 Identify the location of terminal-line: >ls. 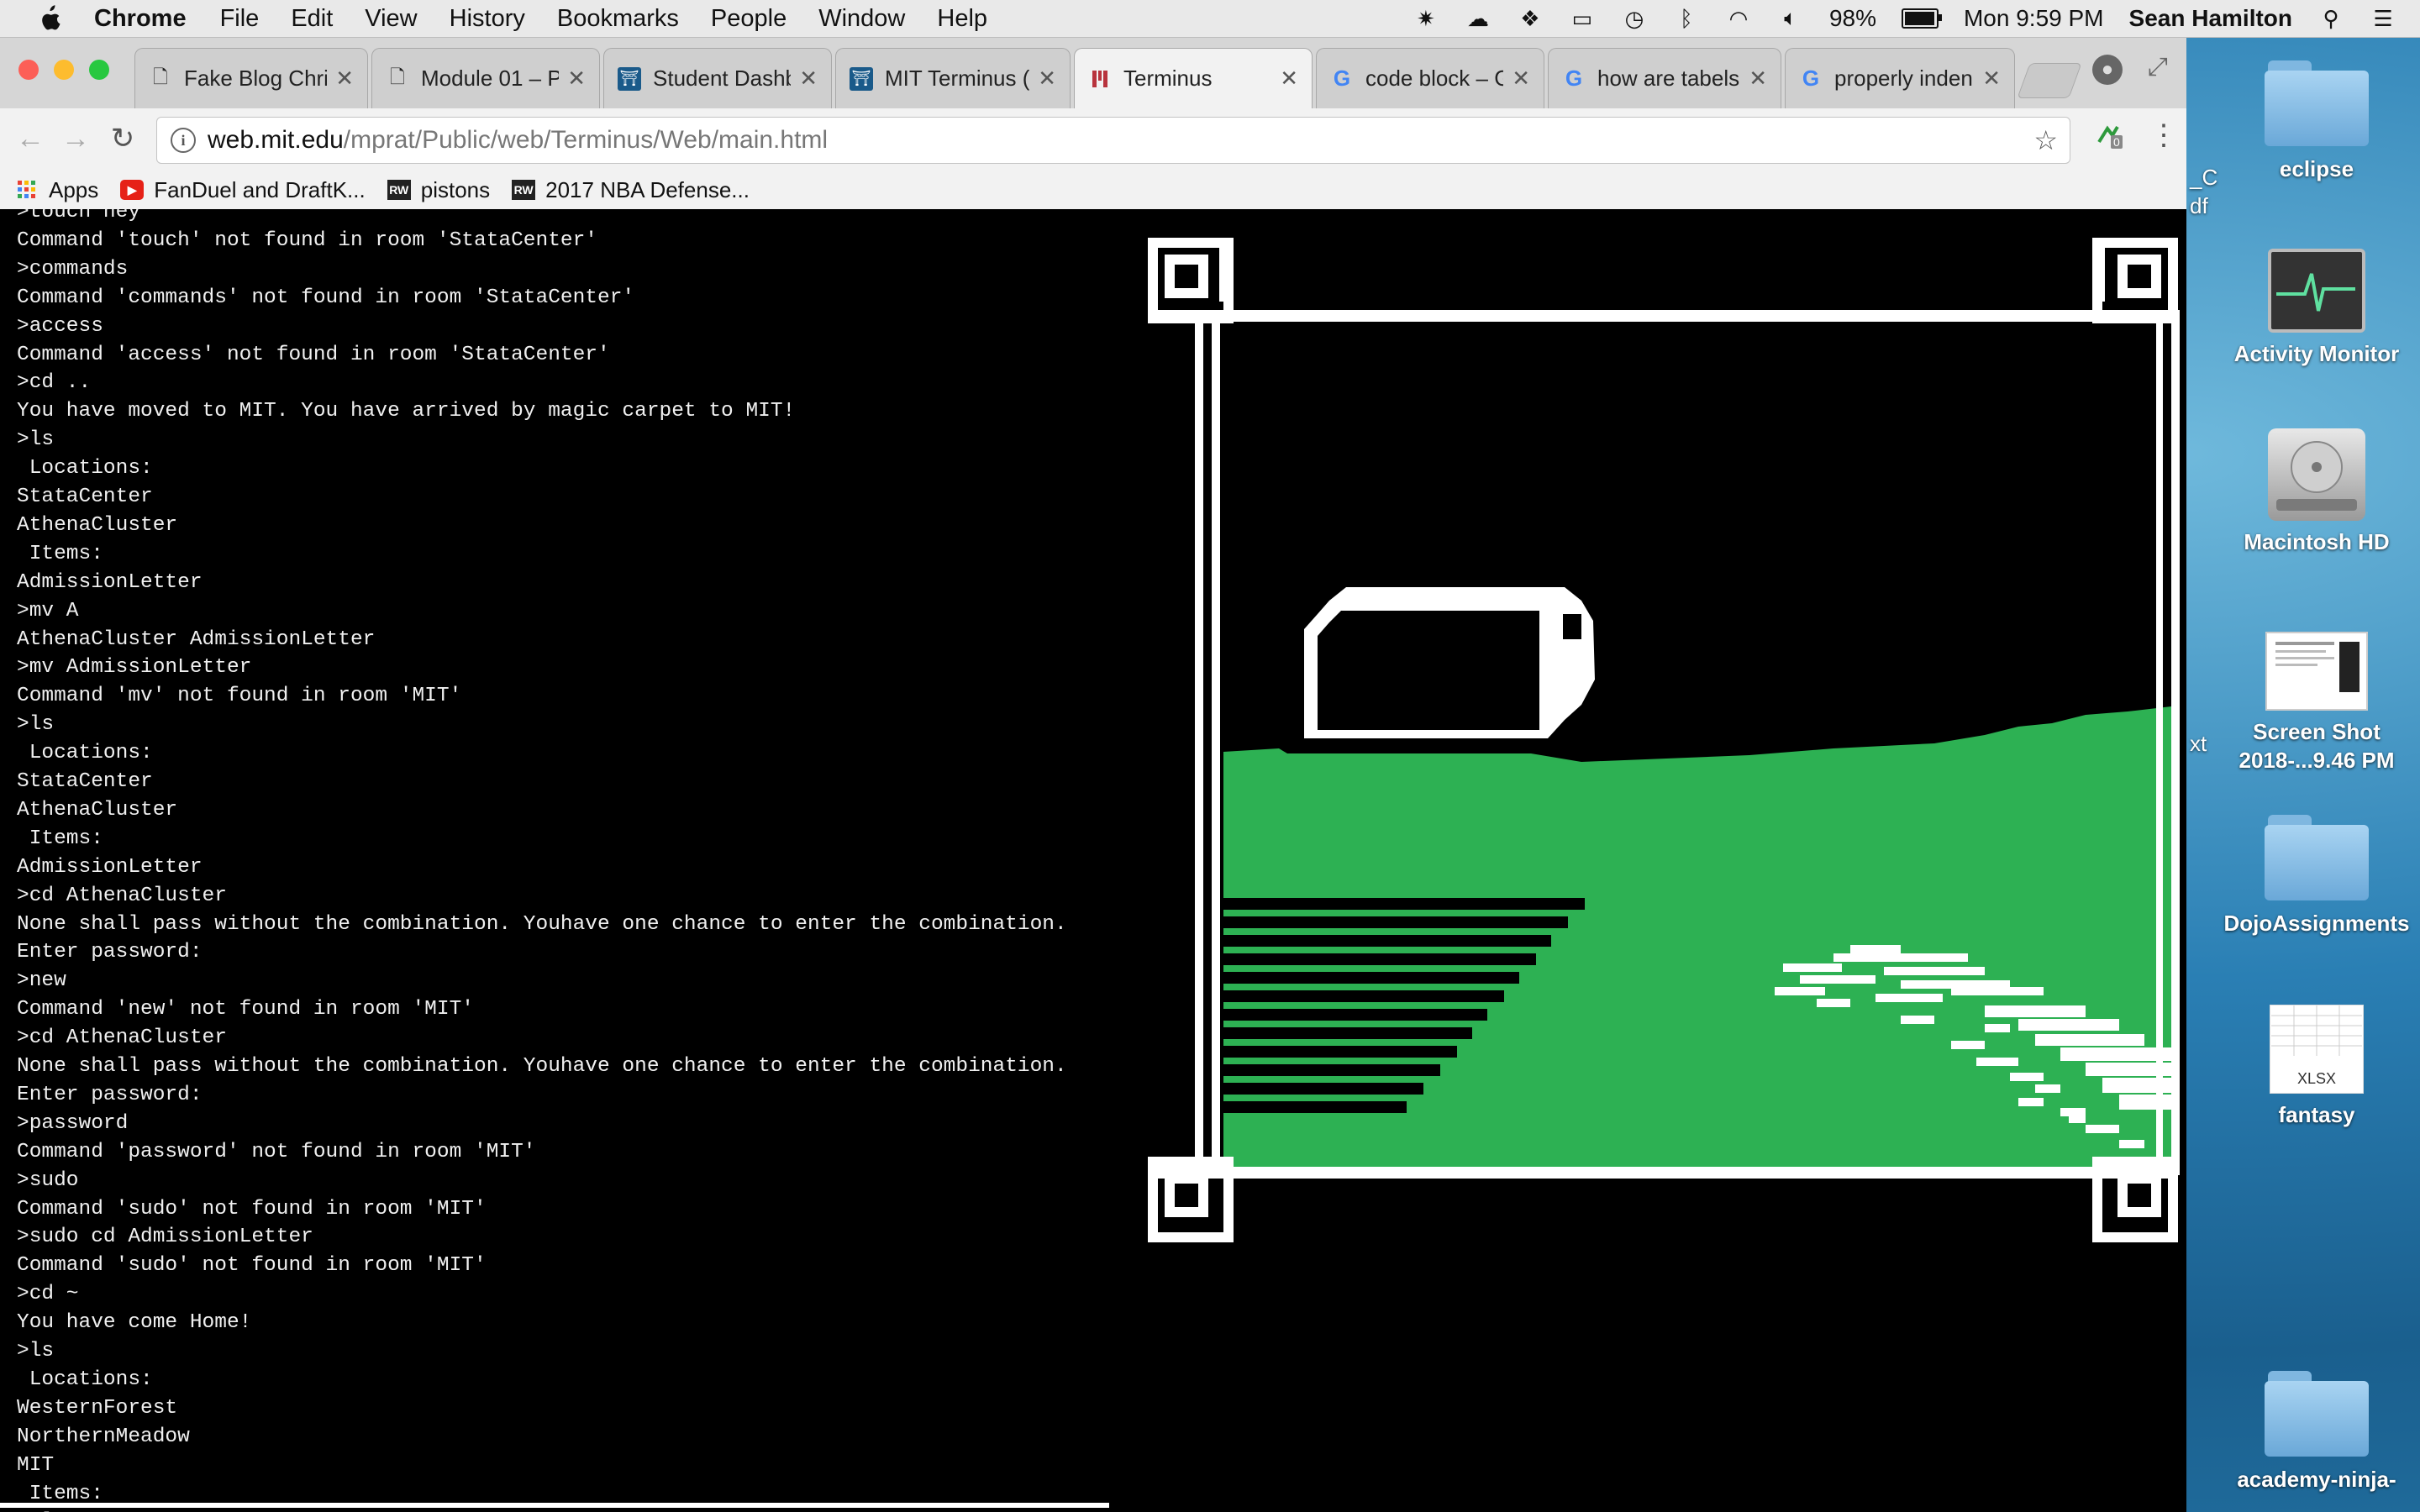
(36, 1351).